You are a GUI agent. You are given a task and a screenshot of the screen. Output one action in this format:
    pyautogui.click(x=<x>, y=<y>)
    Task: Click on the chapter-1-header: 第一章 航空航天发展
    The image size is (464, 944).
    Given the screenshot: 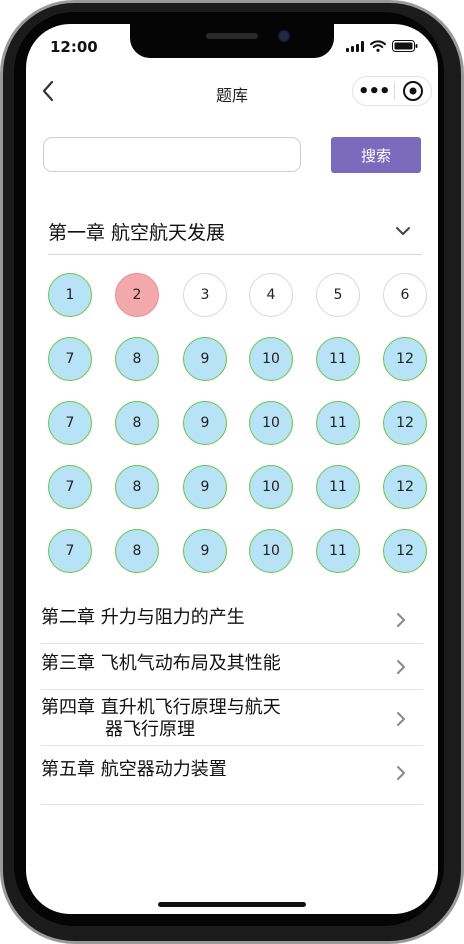 What is the action you would take?
    pyautogui.click(x=235, y=233)
    